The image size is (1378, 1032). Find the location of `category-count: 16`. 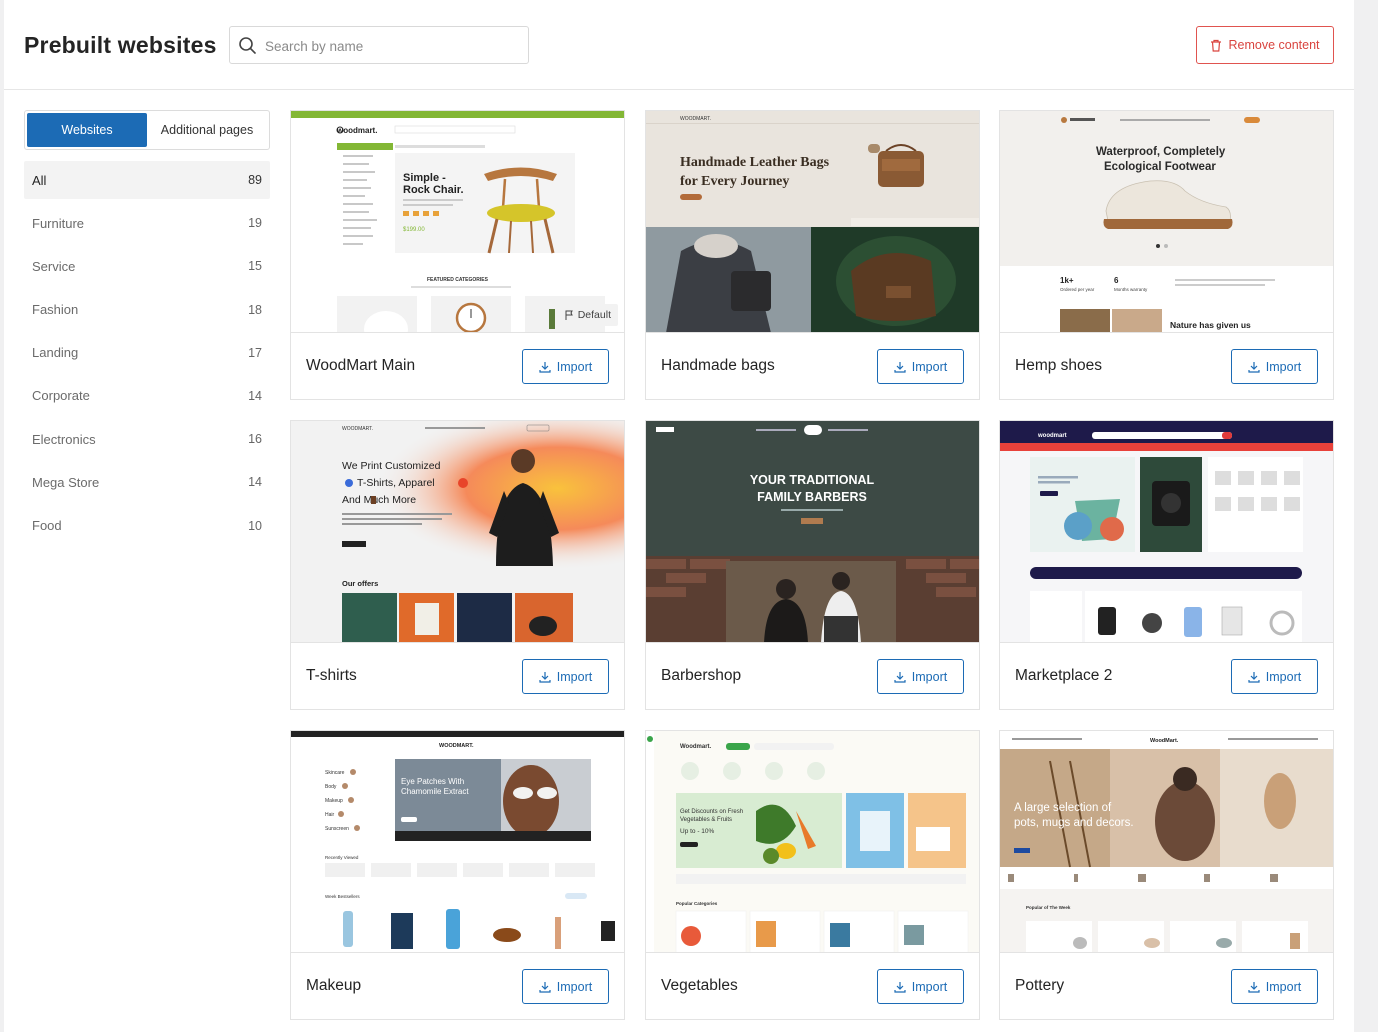

category-count: 16 is located at coordinates (255, 439).